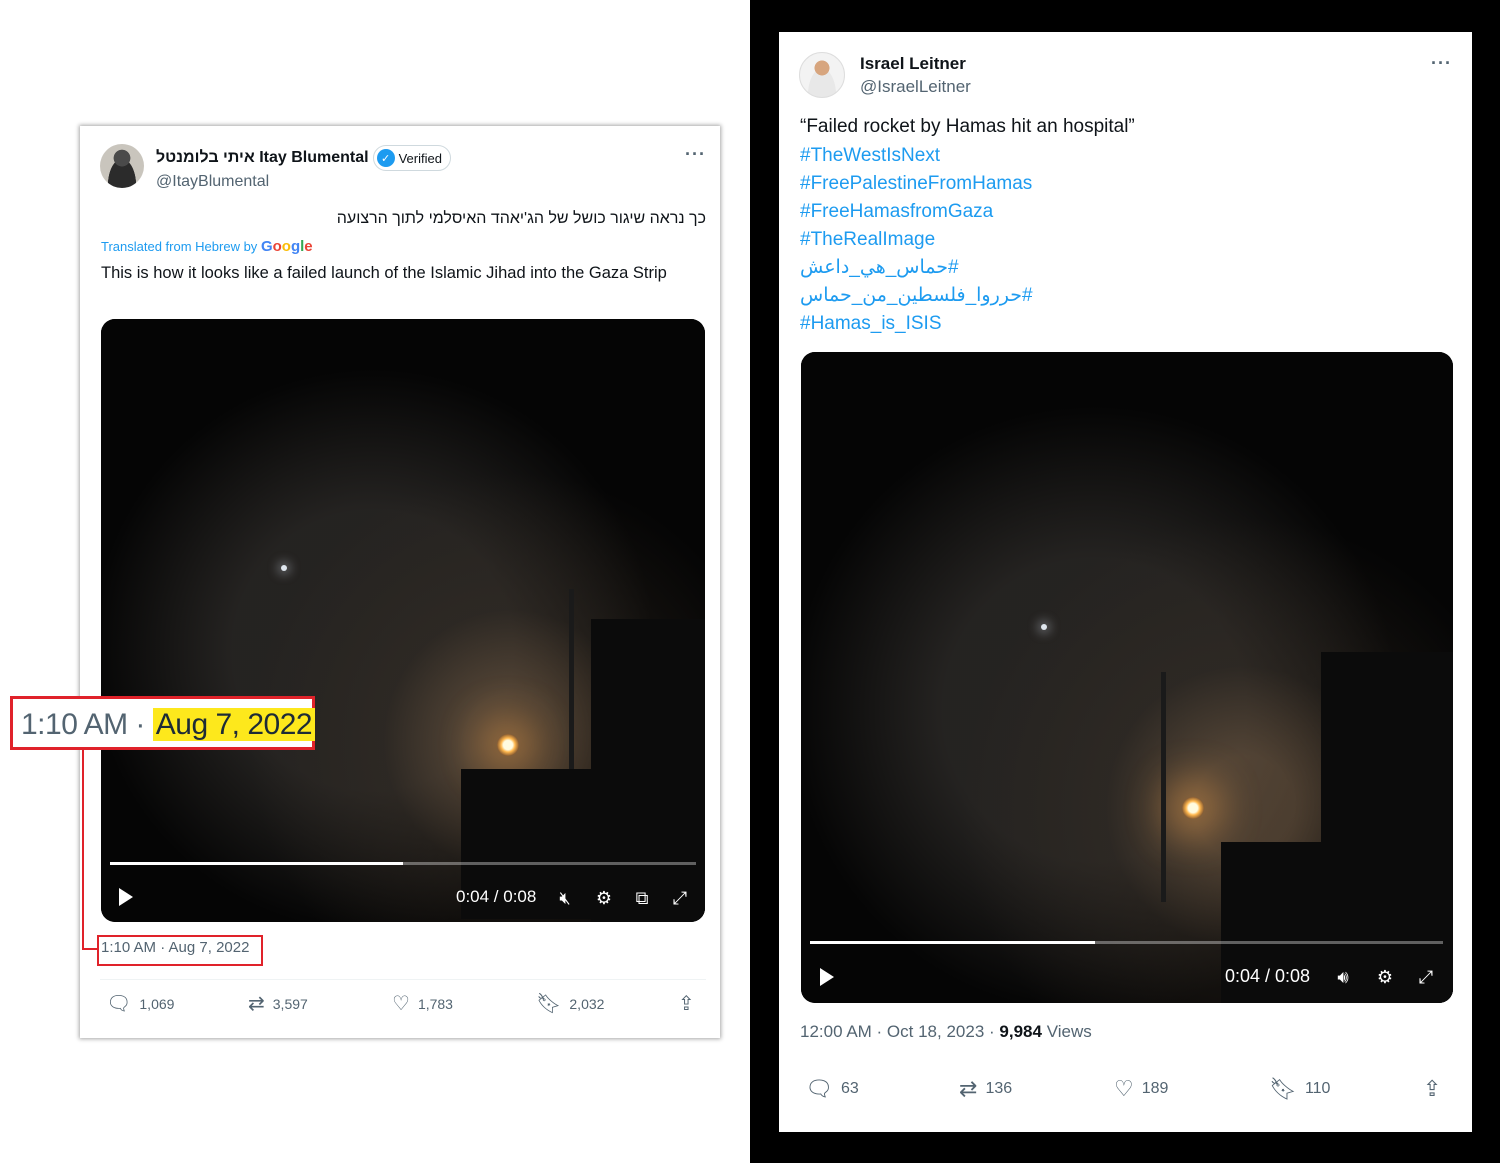 The height and width of the screenshot is (1163, 1500). What do you see at coordinates (849, 1088) in the screenshot?
I see `reply-count: 63` at bounding box center [849, 1088].